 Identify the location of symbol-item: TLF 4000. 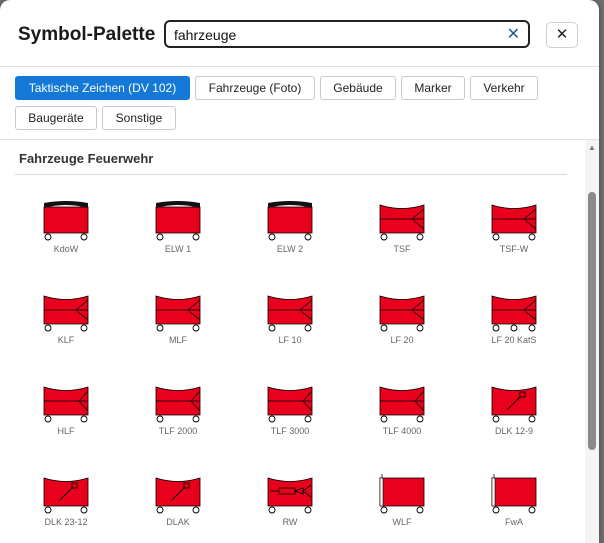
(402, 418).